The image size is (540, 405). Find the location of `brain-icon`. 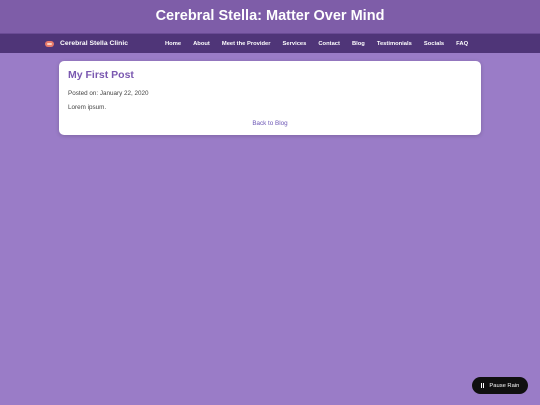

brain-icon is located at coordinates (49, 43).